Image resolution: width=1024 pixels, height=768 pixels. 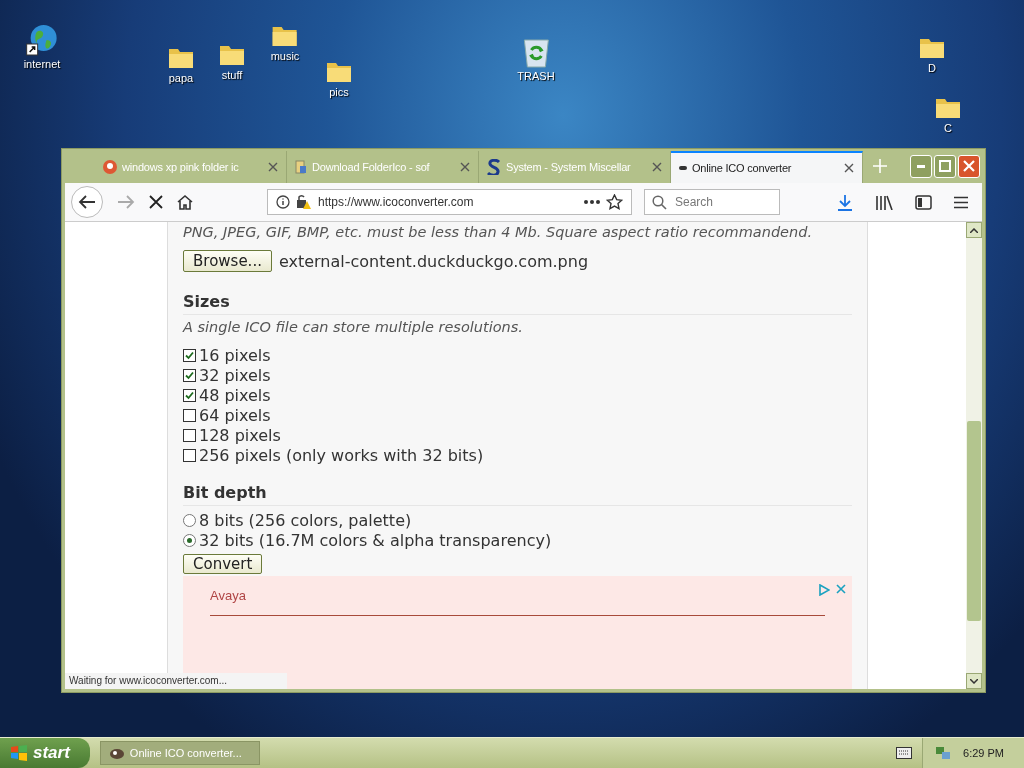 What do you see at coordinates (235, 395) in the screenshot?
I see `option-label: 48 pixels` at bounding box center [235, 395].